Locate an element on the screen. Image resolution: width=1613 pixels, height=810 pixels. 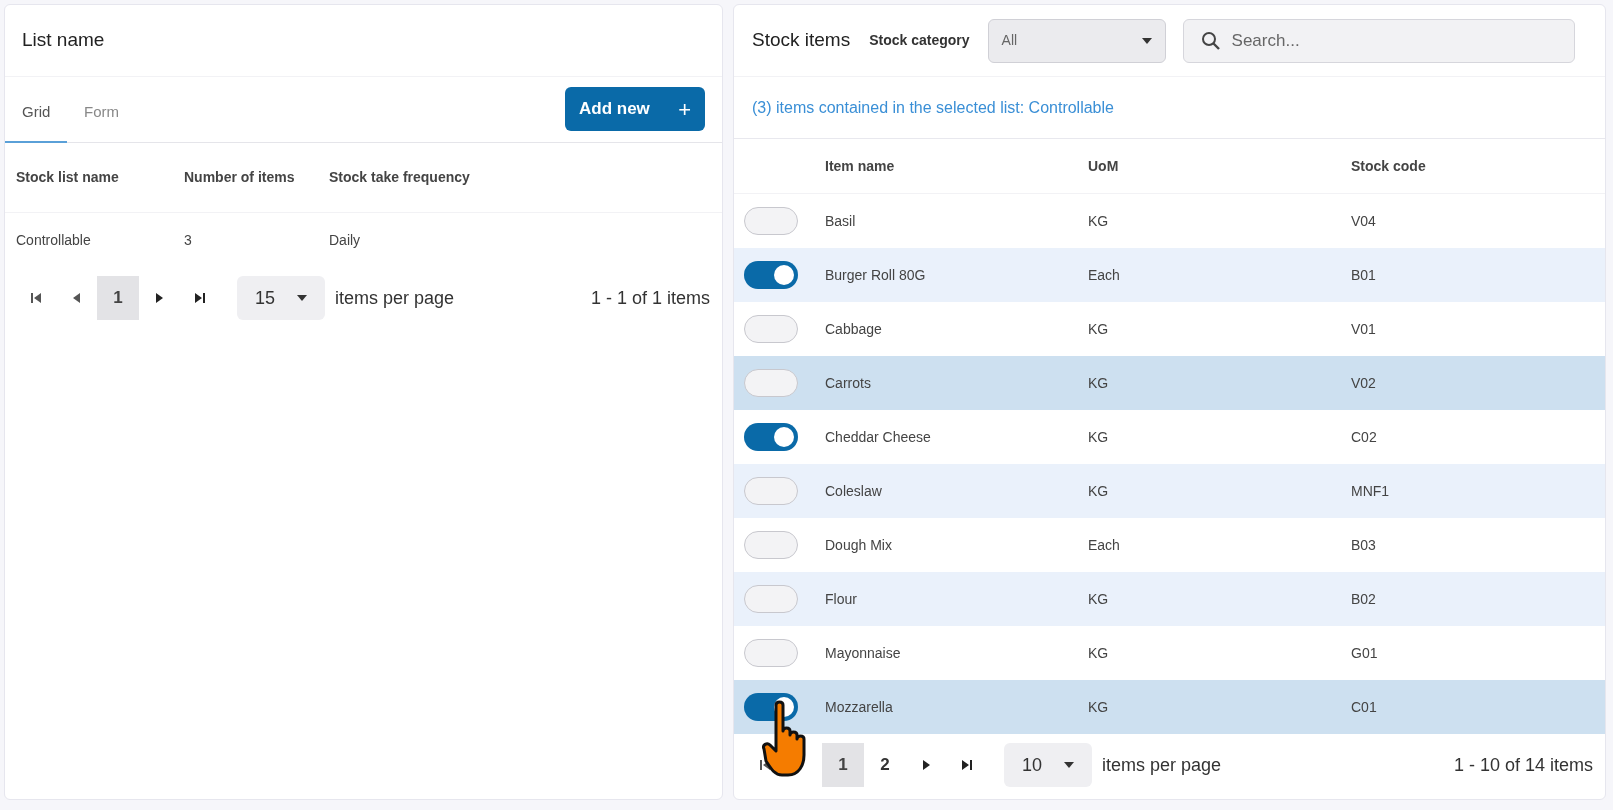
search-icon is located at coordinates (1210, 40).